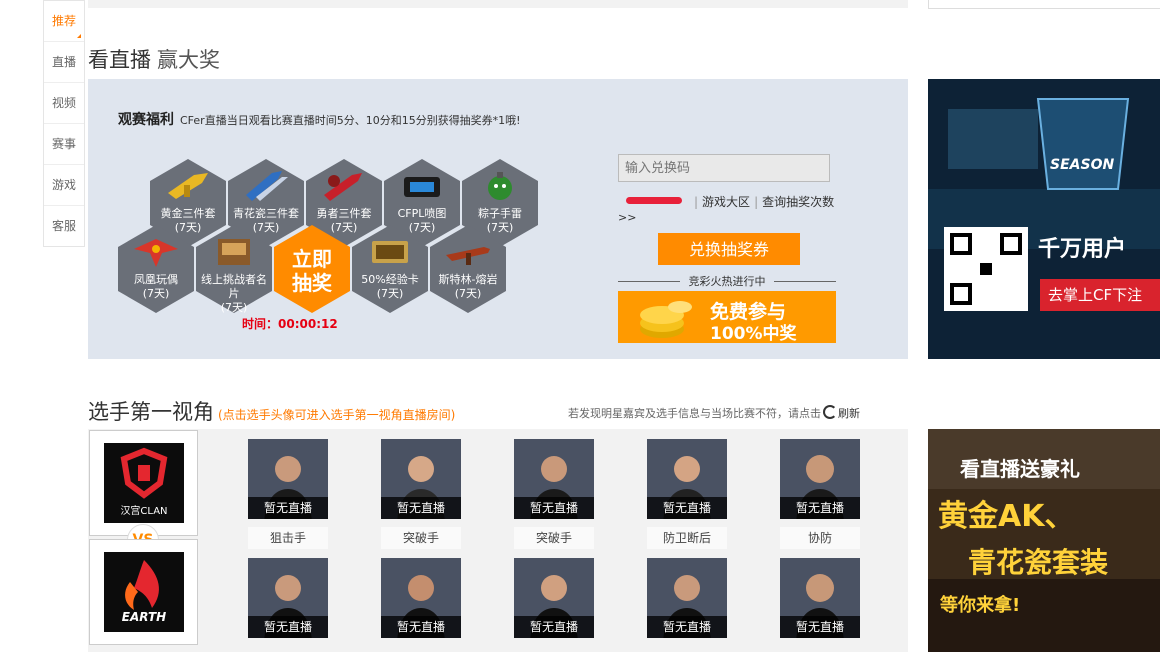 The image size is (1160, 652). What do you see at coordinates (1100, 295) in the screenshot?
I see `ad-bet-text: 去掌上CF下注` at bounding box center [1100, 295].